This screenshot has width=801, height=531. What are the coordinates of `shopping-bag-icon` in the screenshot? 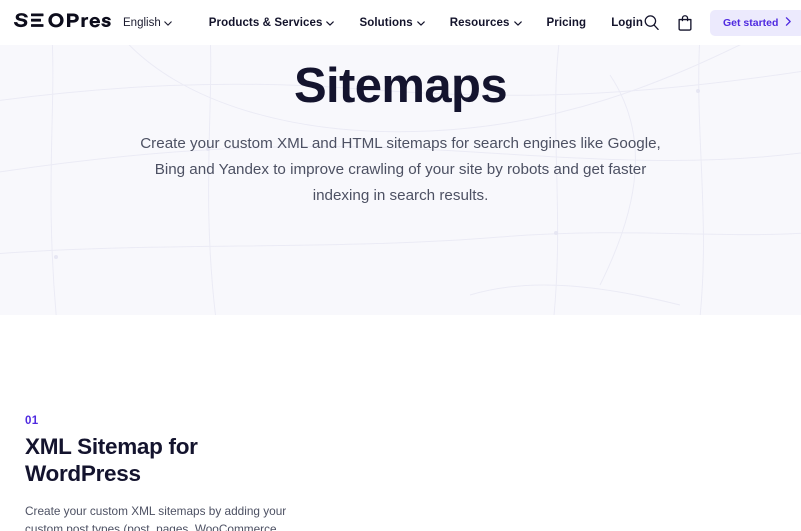 It's located at (685, 22).